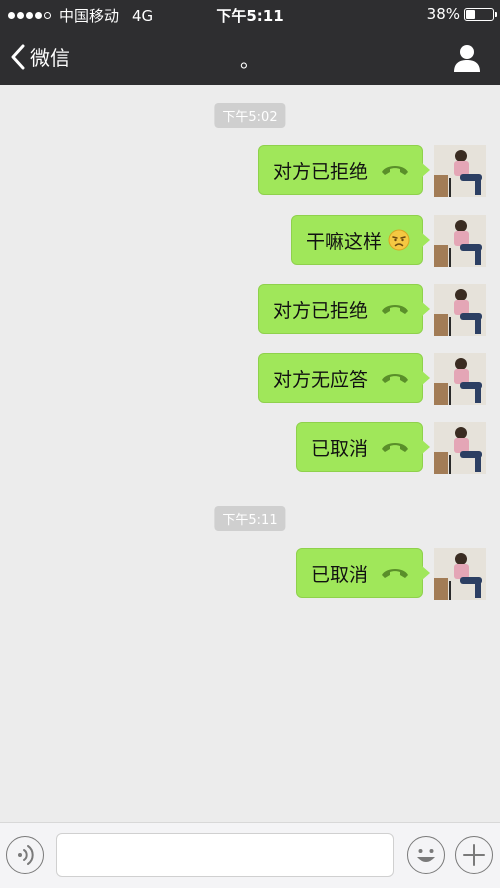  I want to click on battery-icon, so click(480, 14).